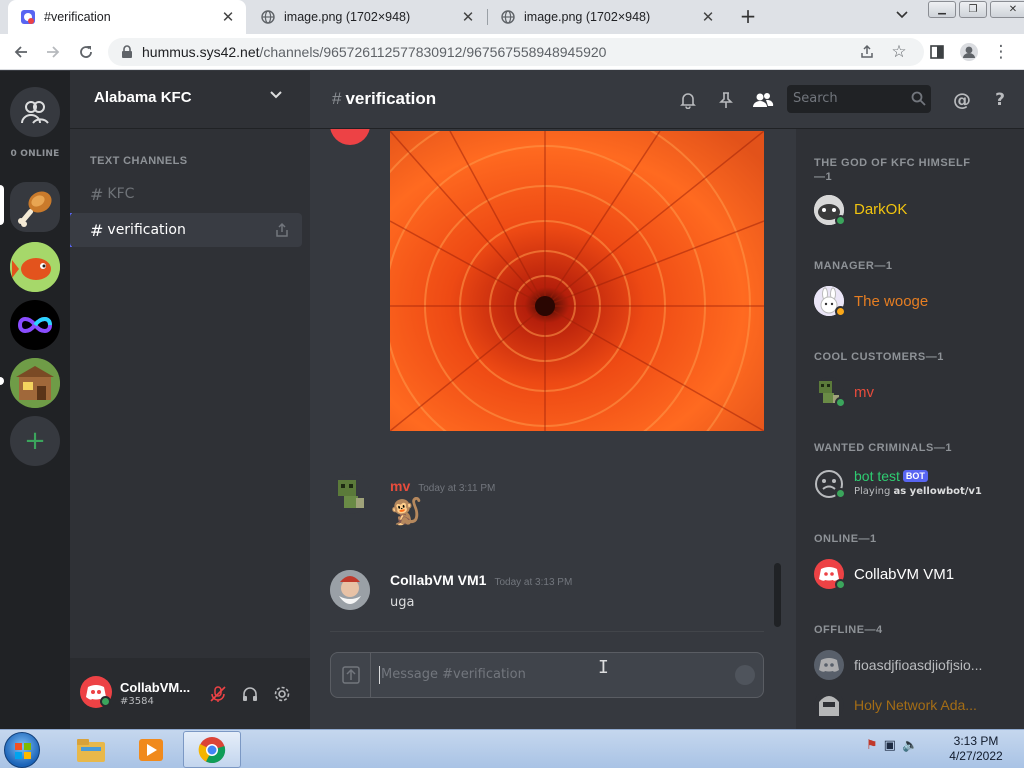 The height and width of the screenshot is (768, 1024). I want to click on user-panel: CollabVM... #3584, so click(190, 693).